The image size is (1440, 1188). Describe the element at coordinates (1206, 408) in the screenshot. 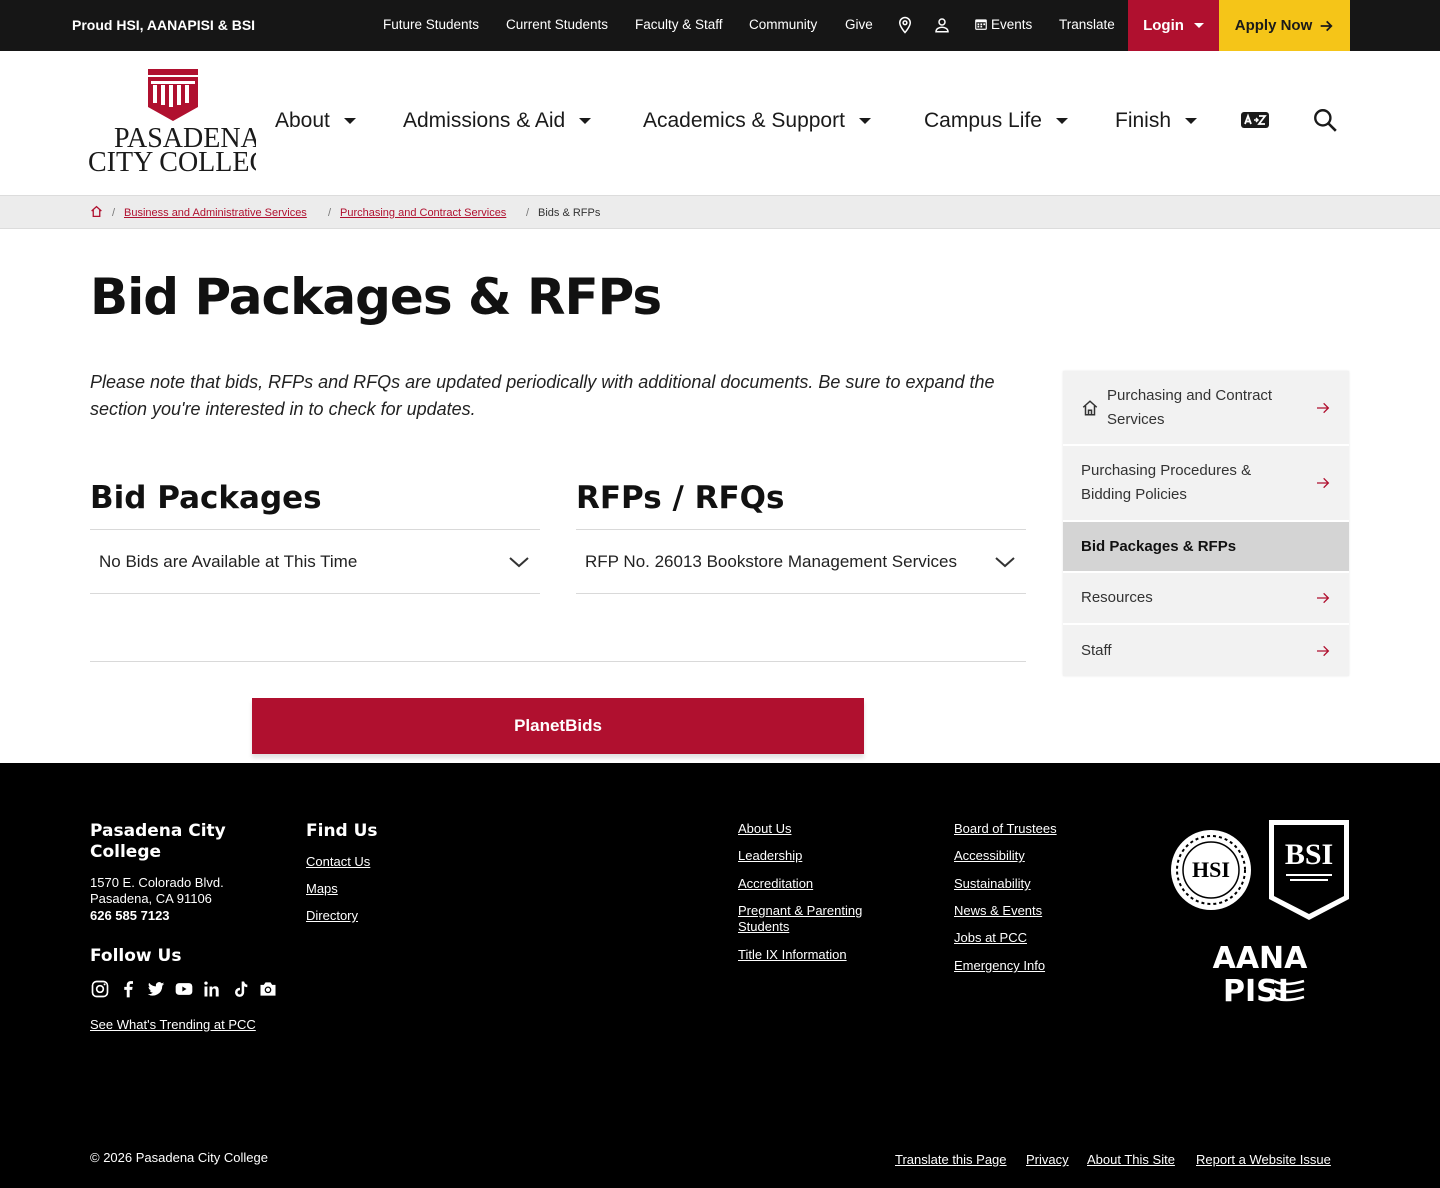

I see `sidebar-item-purchasing: Purchasing and Contract Services` at that location.